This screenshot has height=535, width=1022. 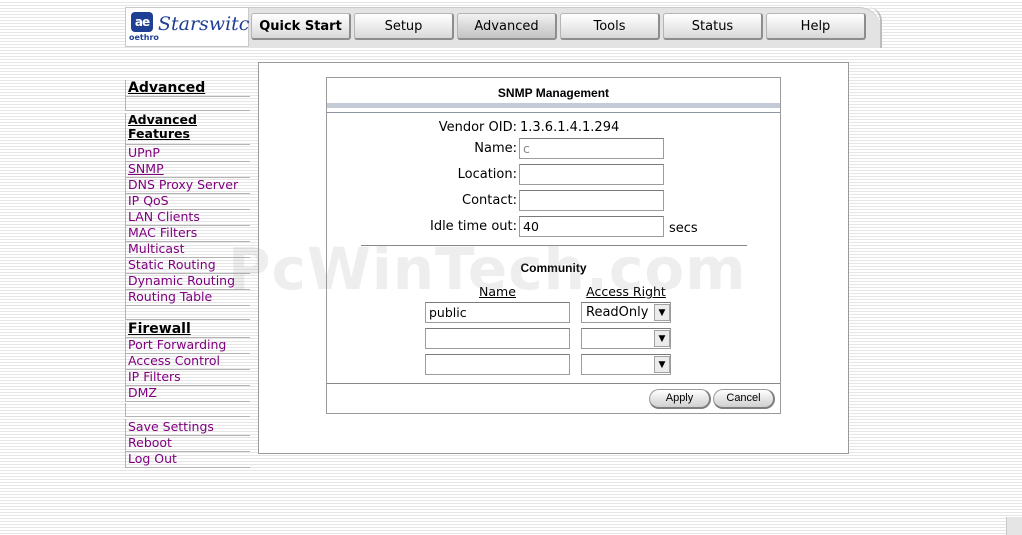 I want to click on nav-heading-firewall: Firewall, so click(x=187, y=329).